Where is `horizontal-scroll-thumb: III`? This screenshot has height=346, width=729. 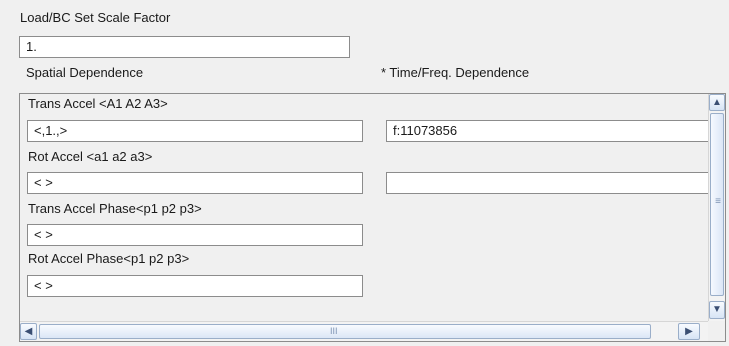
horizontal-scroll-thumb: III is located at coordinates (345, 331).